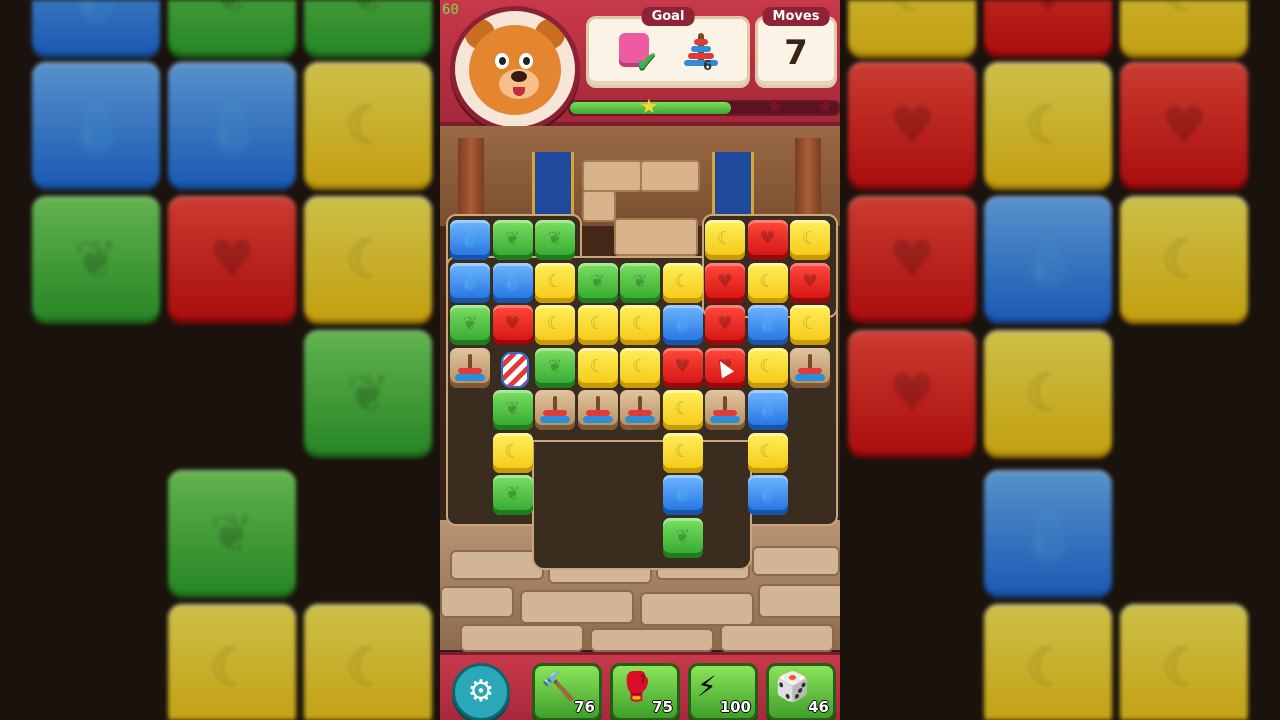 The image size is (1280, 720). Describe the element at coordinates (775, 106) in the screenshot. I see `star-2-icon: ★` at that location.